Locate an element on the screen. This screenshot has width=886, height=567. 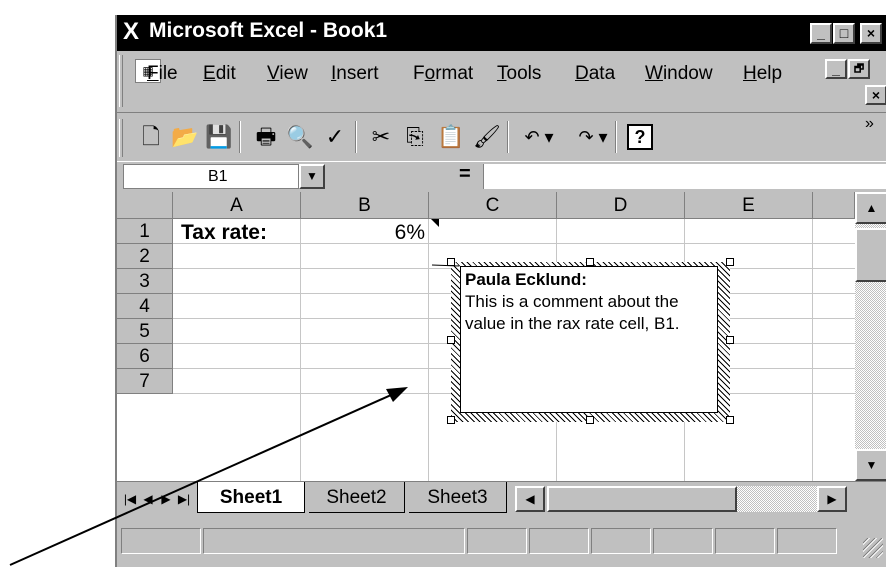
redo-icon: ↷ ▾ is located at coordinates (593, 137).